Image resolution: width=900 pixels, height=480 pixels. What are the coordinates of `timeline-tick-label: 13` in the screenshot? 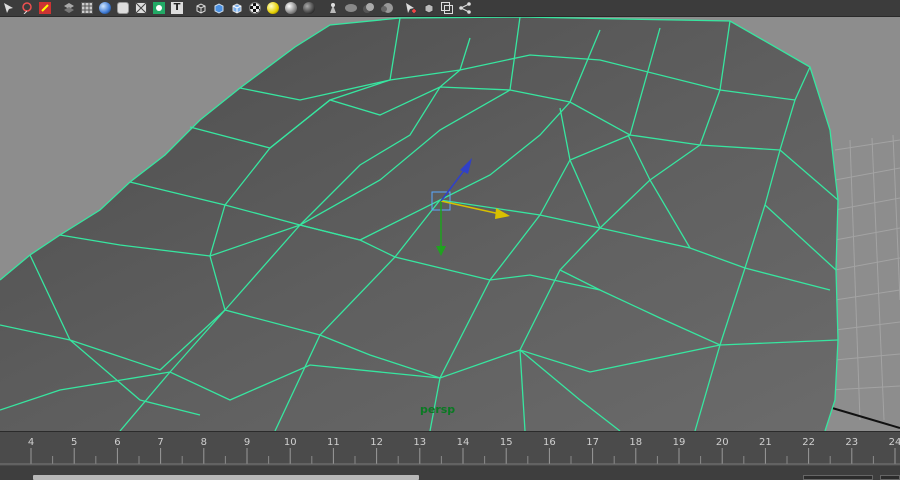 It's located at (419, 442).